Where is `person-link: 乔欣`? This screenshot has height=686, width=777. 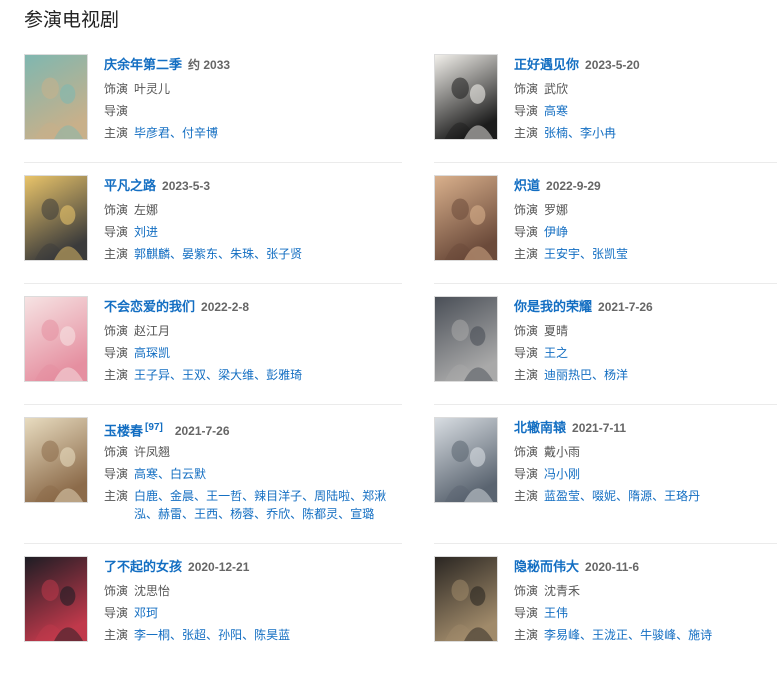
person-link: 乔欣 is located at coordinates (278, 514).